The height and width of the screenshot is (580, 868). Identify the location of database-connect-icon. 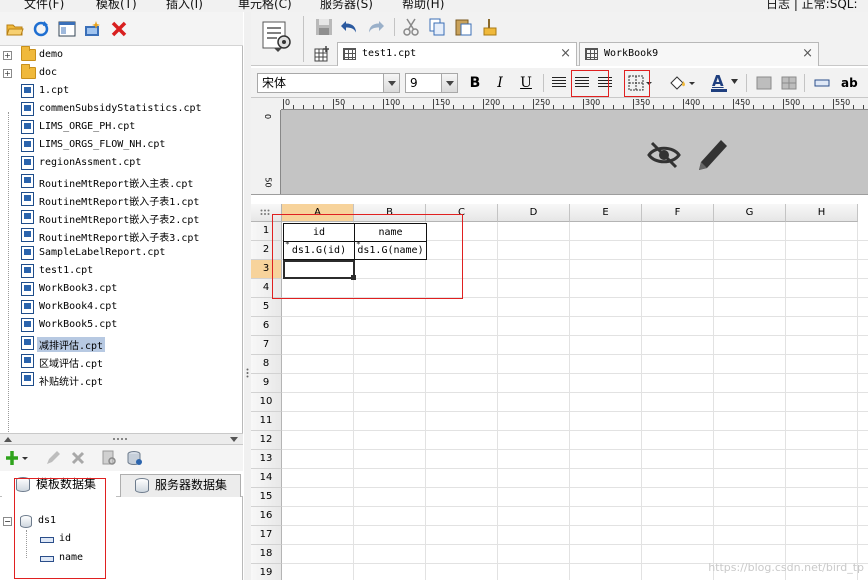
(135, 458).